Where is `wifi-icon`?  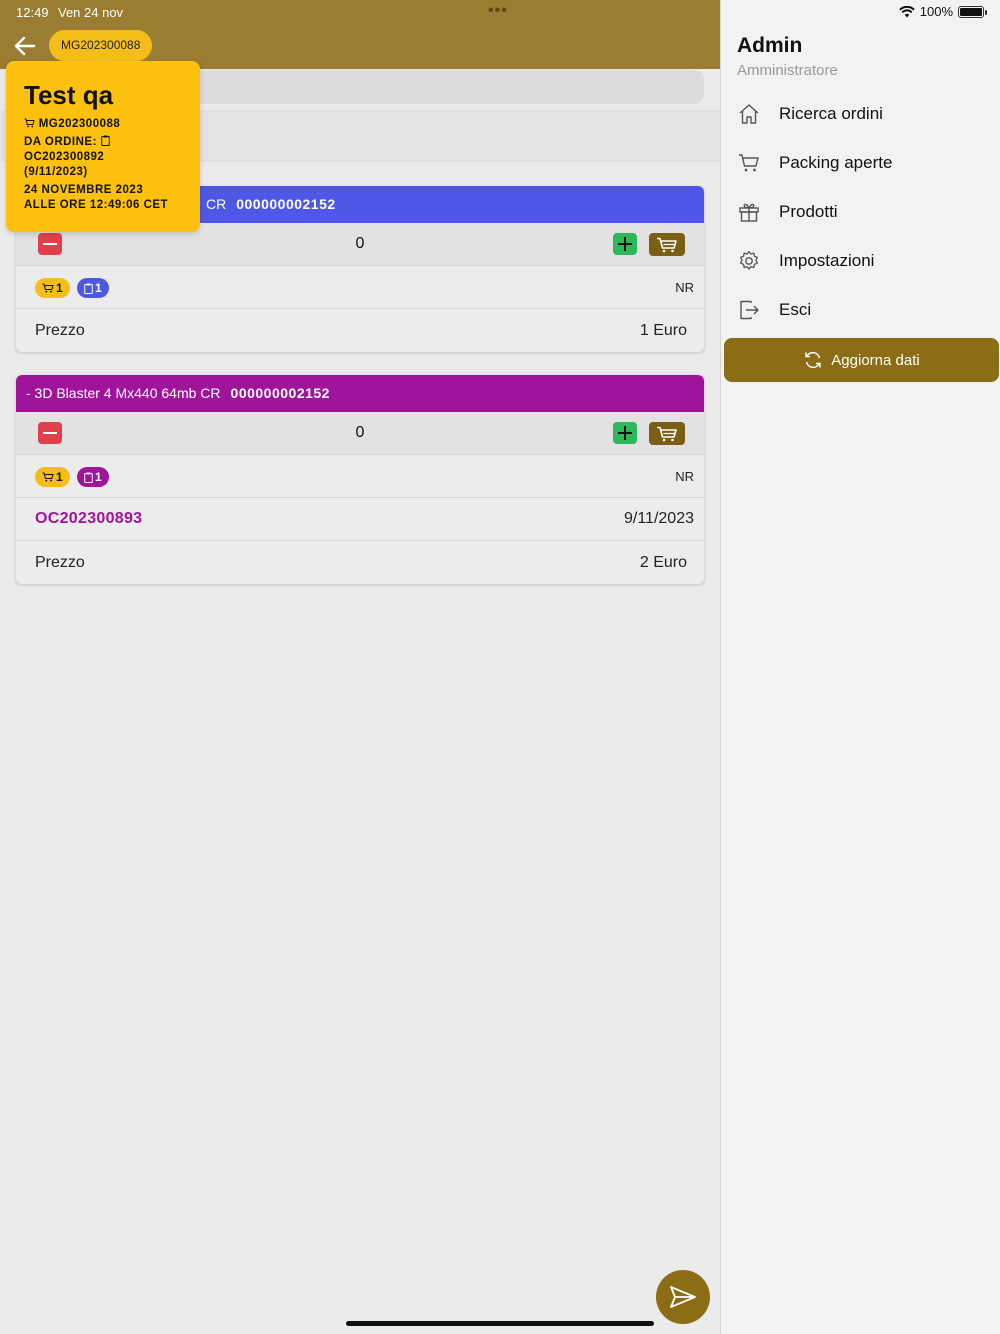
wifi-icon is located at coordinates (906, 11).